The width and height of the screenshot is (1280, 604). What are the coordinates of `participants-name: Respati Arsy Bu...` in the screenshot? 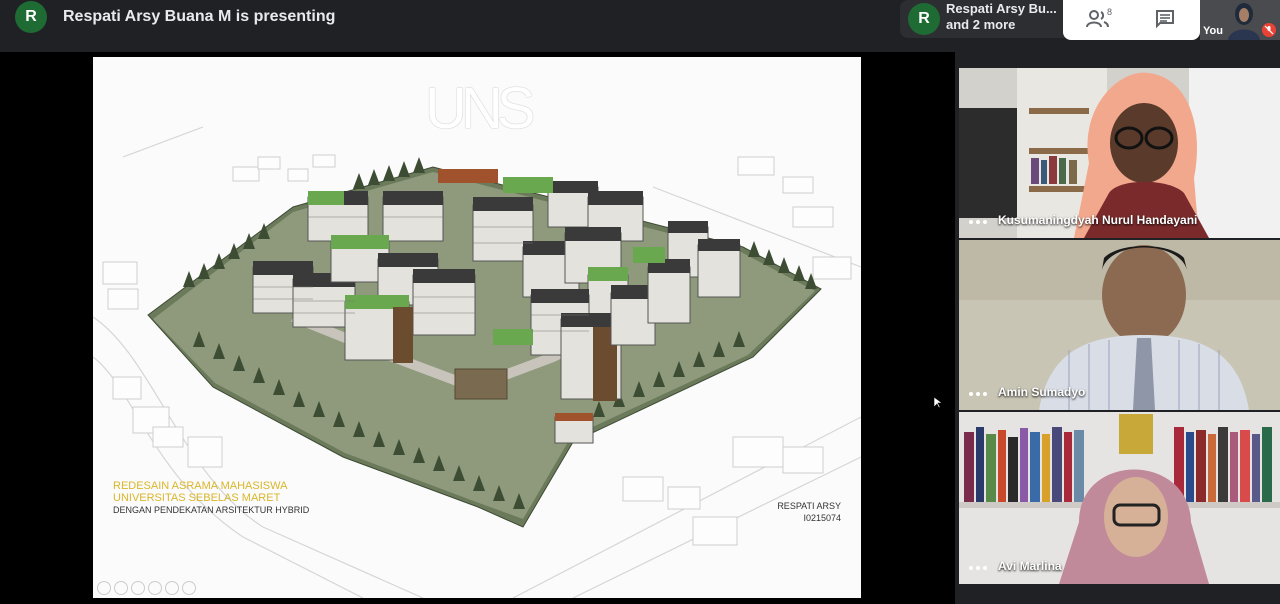 It's located at (1001, 8).